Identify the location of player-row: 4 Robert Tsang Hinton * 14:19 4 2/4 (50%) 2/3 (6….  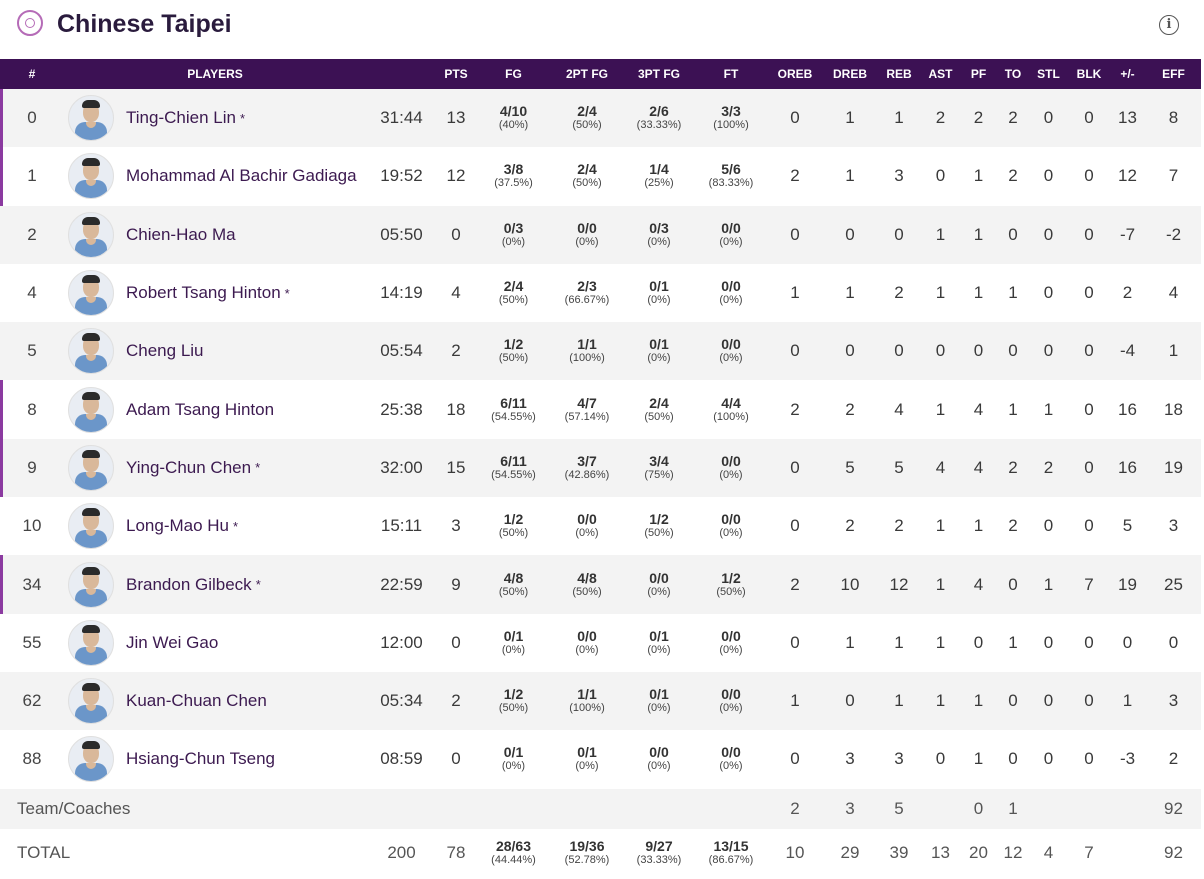
(600, 293).